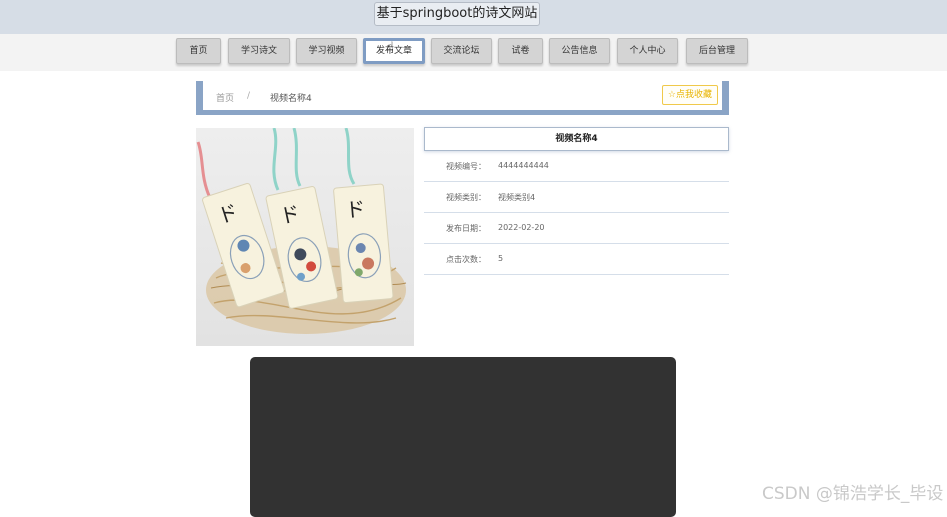 The image size is (947, 517). I want to click on nav-item-personal-center: 个人中心, so click(647, 51).